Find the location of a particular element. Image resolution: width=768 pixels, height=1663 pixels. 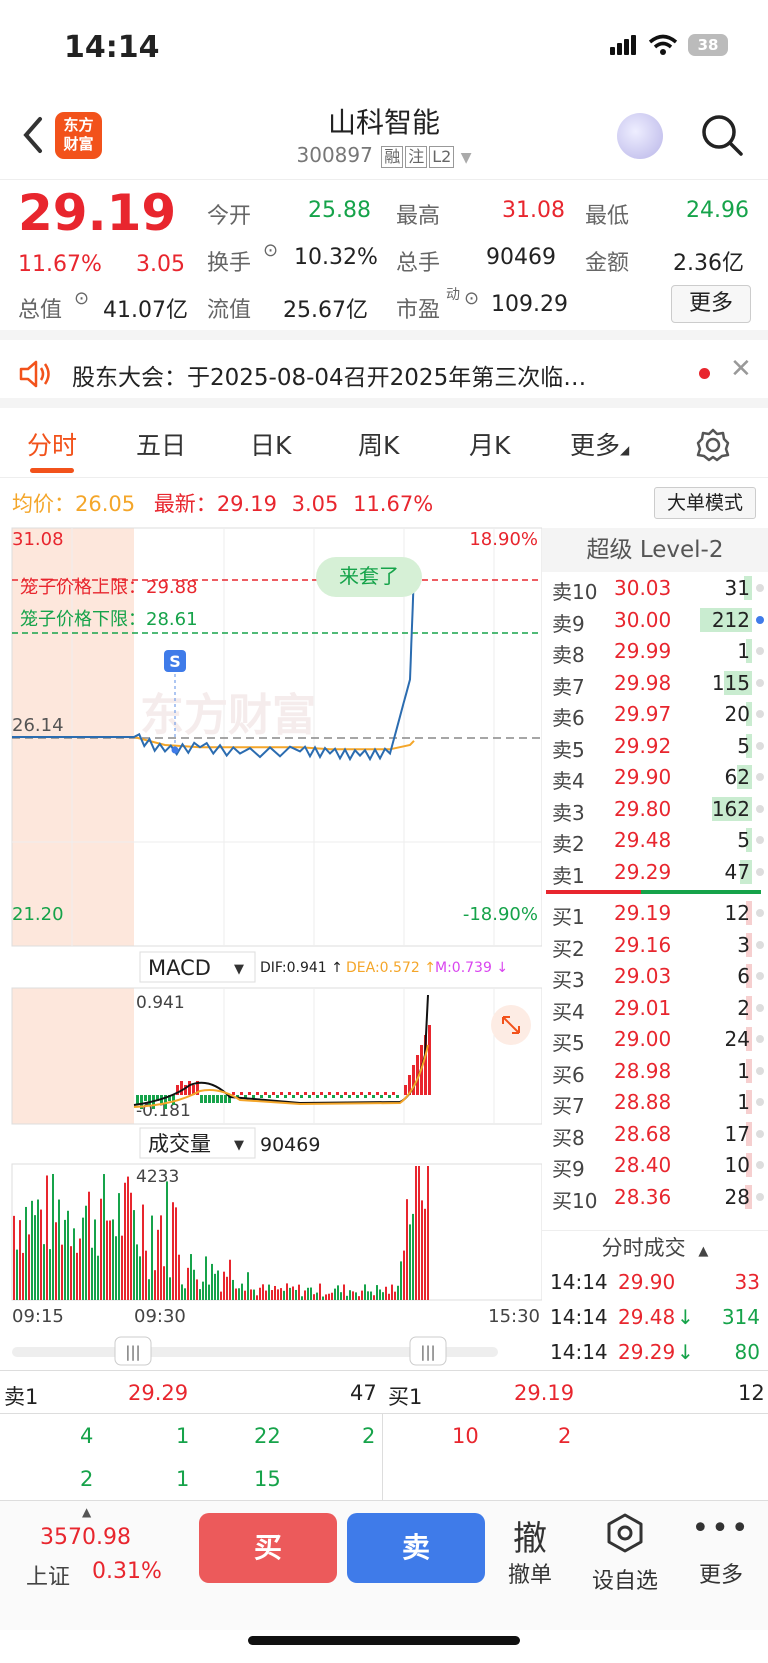

bid-row: 买4 29.01 2 is located at coordinates (655, 1008).